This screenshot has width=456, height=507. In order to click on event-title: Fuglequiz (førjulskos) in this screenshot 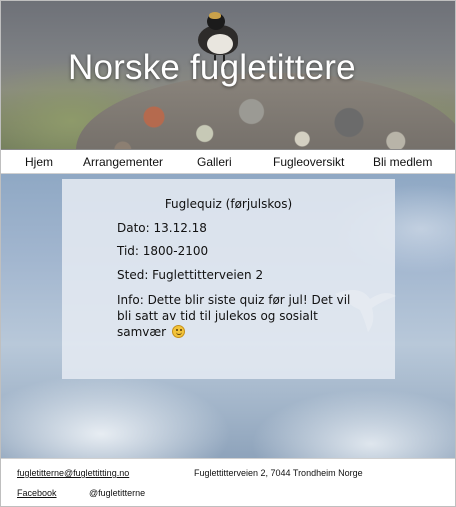, I will do `click(228, 204)`.